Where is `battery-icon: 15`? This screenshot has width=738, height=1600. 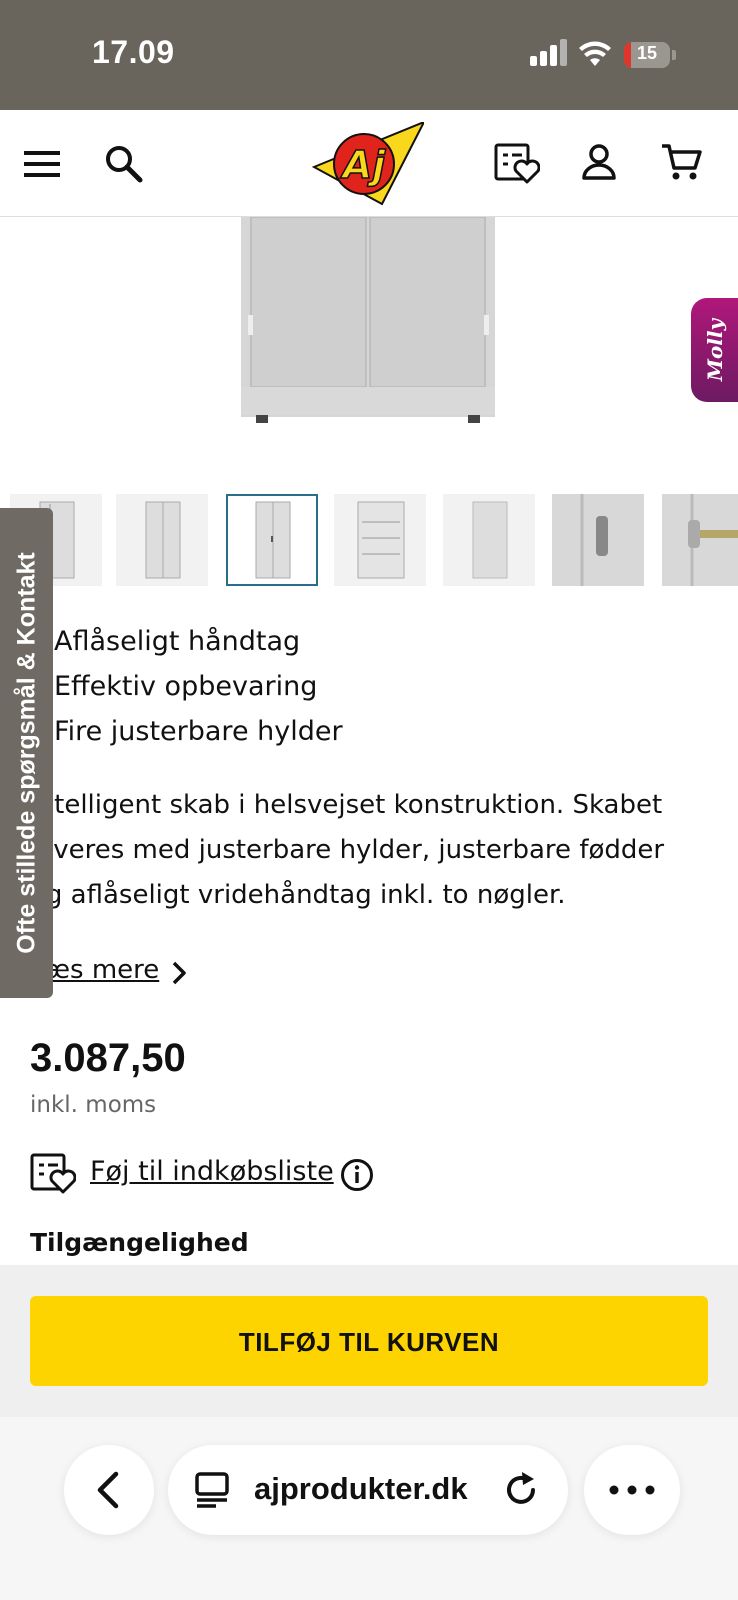 battery-icon: 15 is located at coordinates (647, 55).